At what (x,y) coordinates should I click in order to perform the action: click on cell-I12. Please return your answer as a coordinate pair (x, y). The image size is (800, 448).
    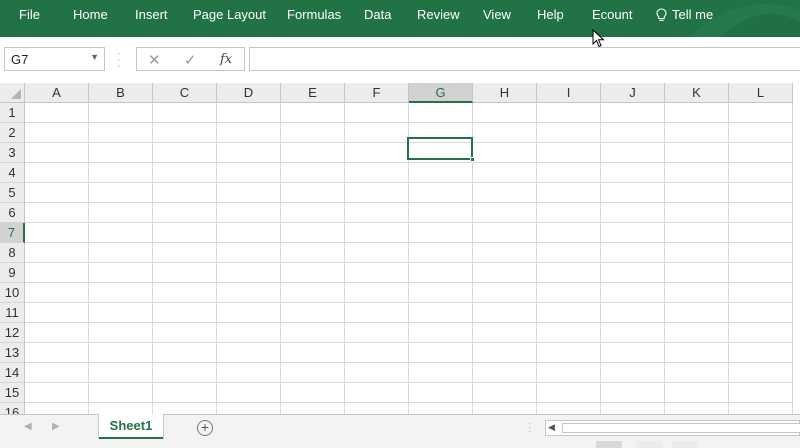
    Looking at the image, I should click on (569, 333).